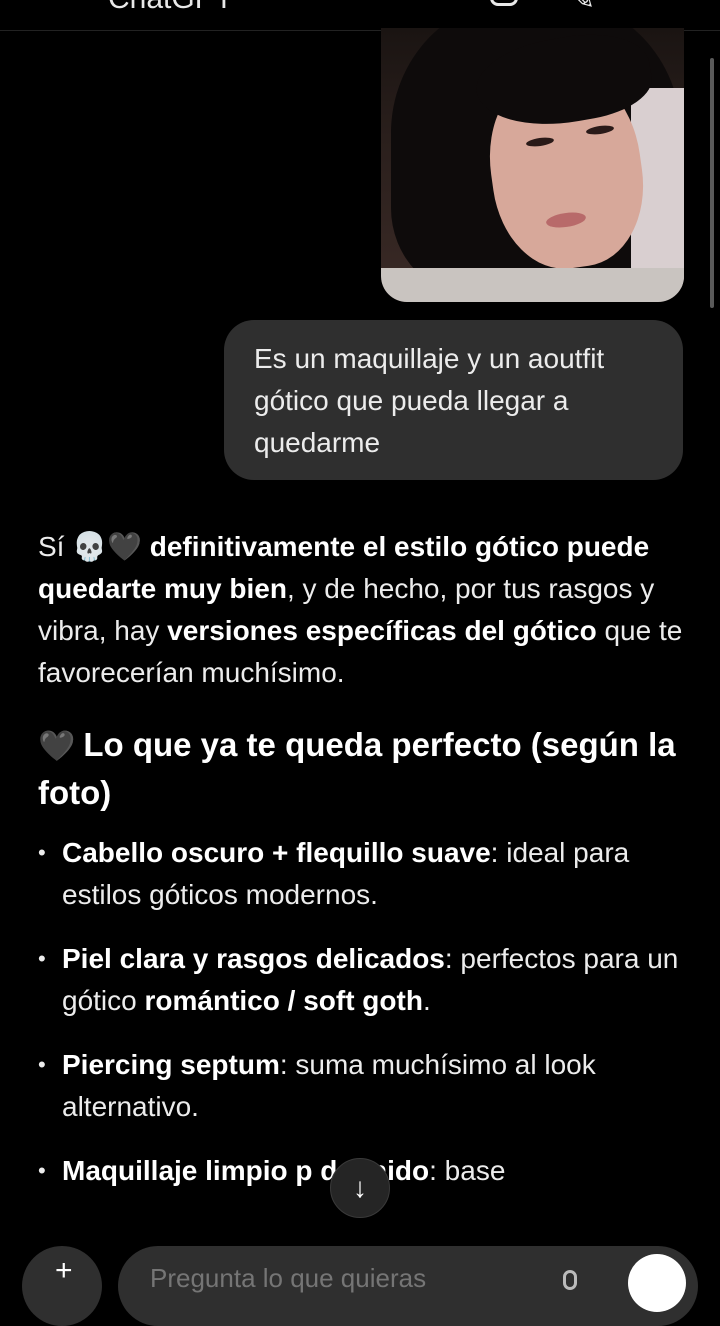 The height and width of the screenshot is (1326, 720). I want to click on text-run: : base, so click(467, 1170).